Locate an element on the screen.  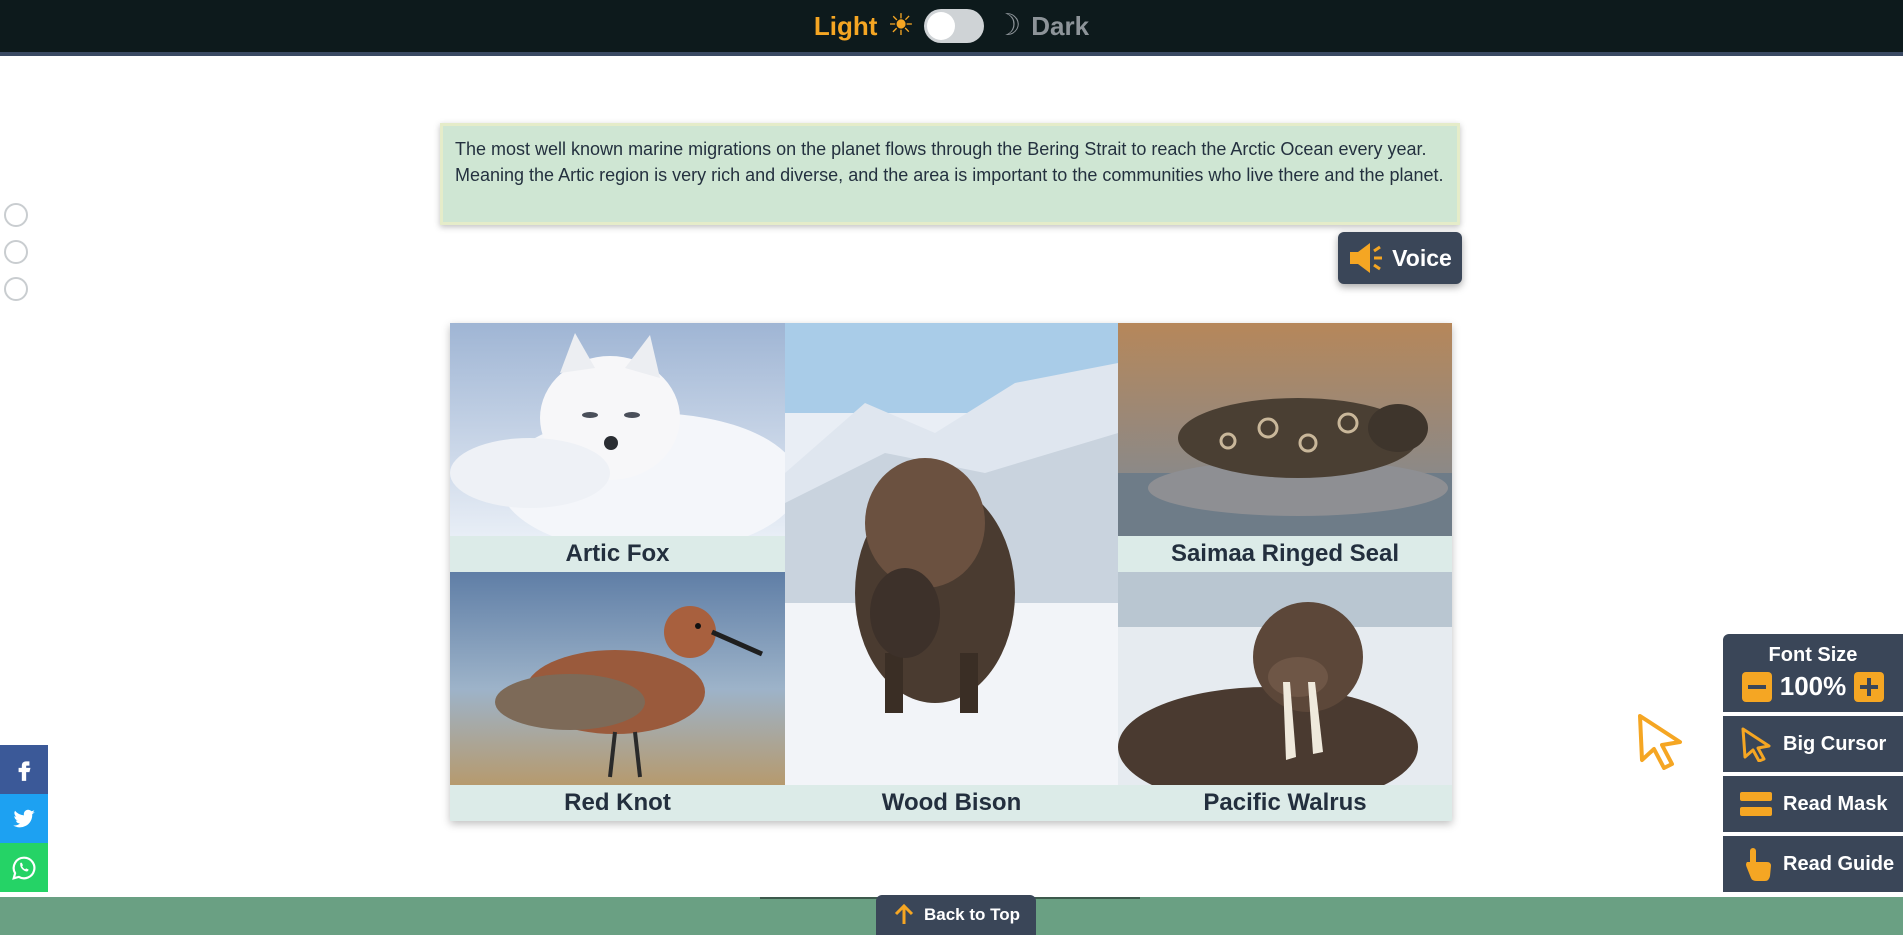
font-increase-button is located at coordinates (1869, 686).